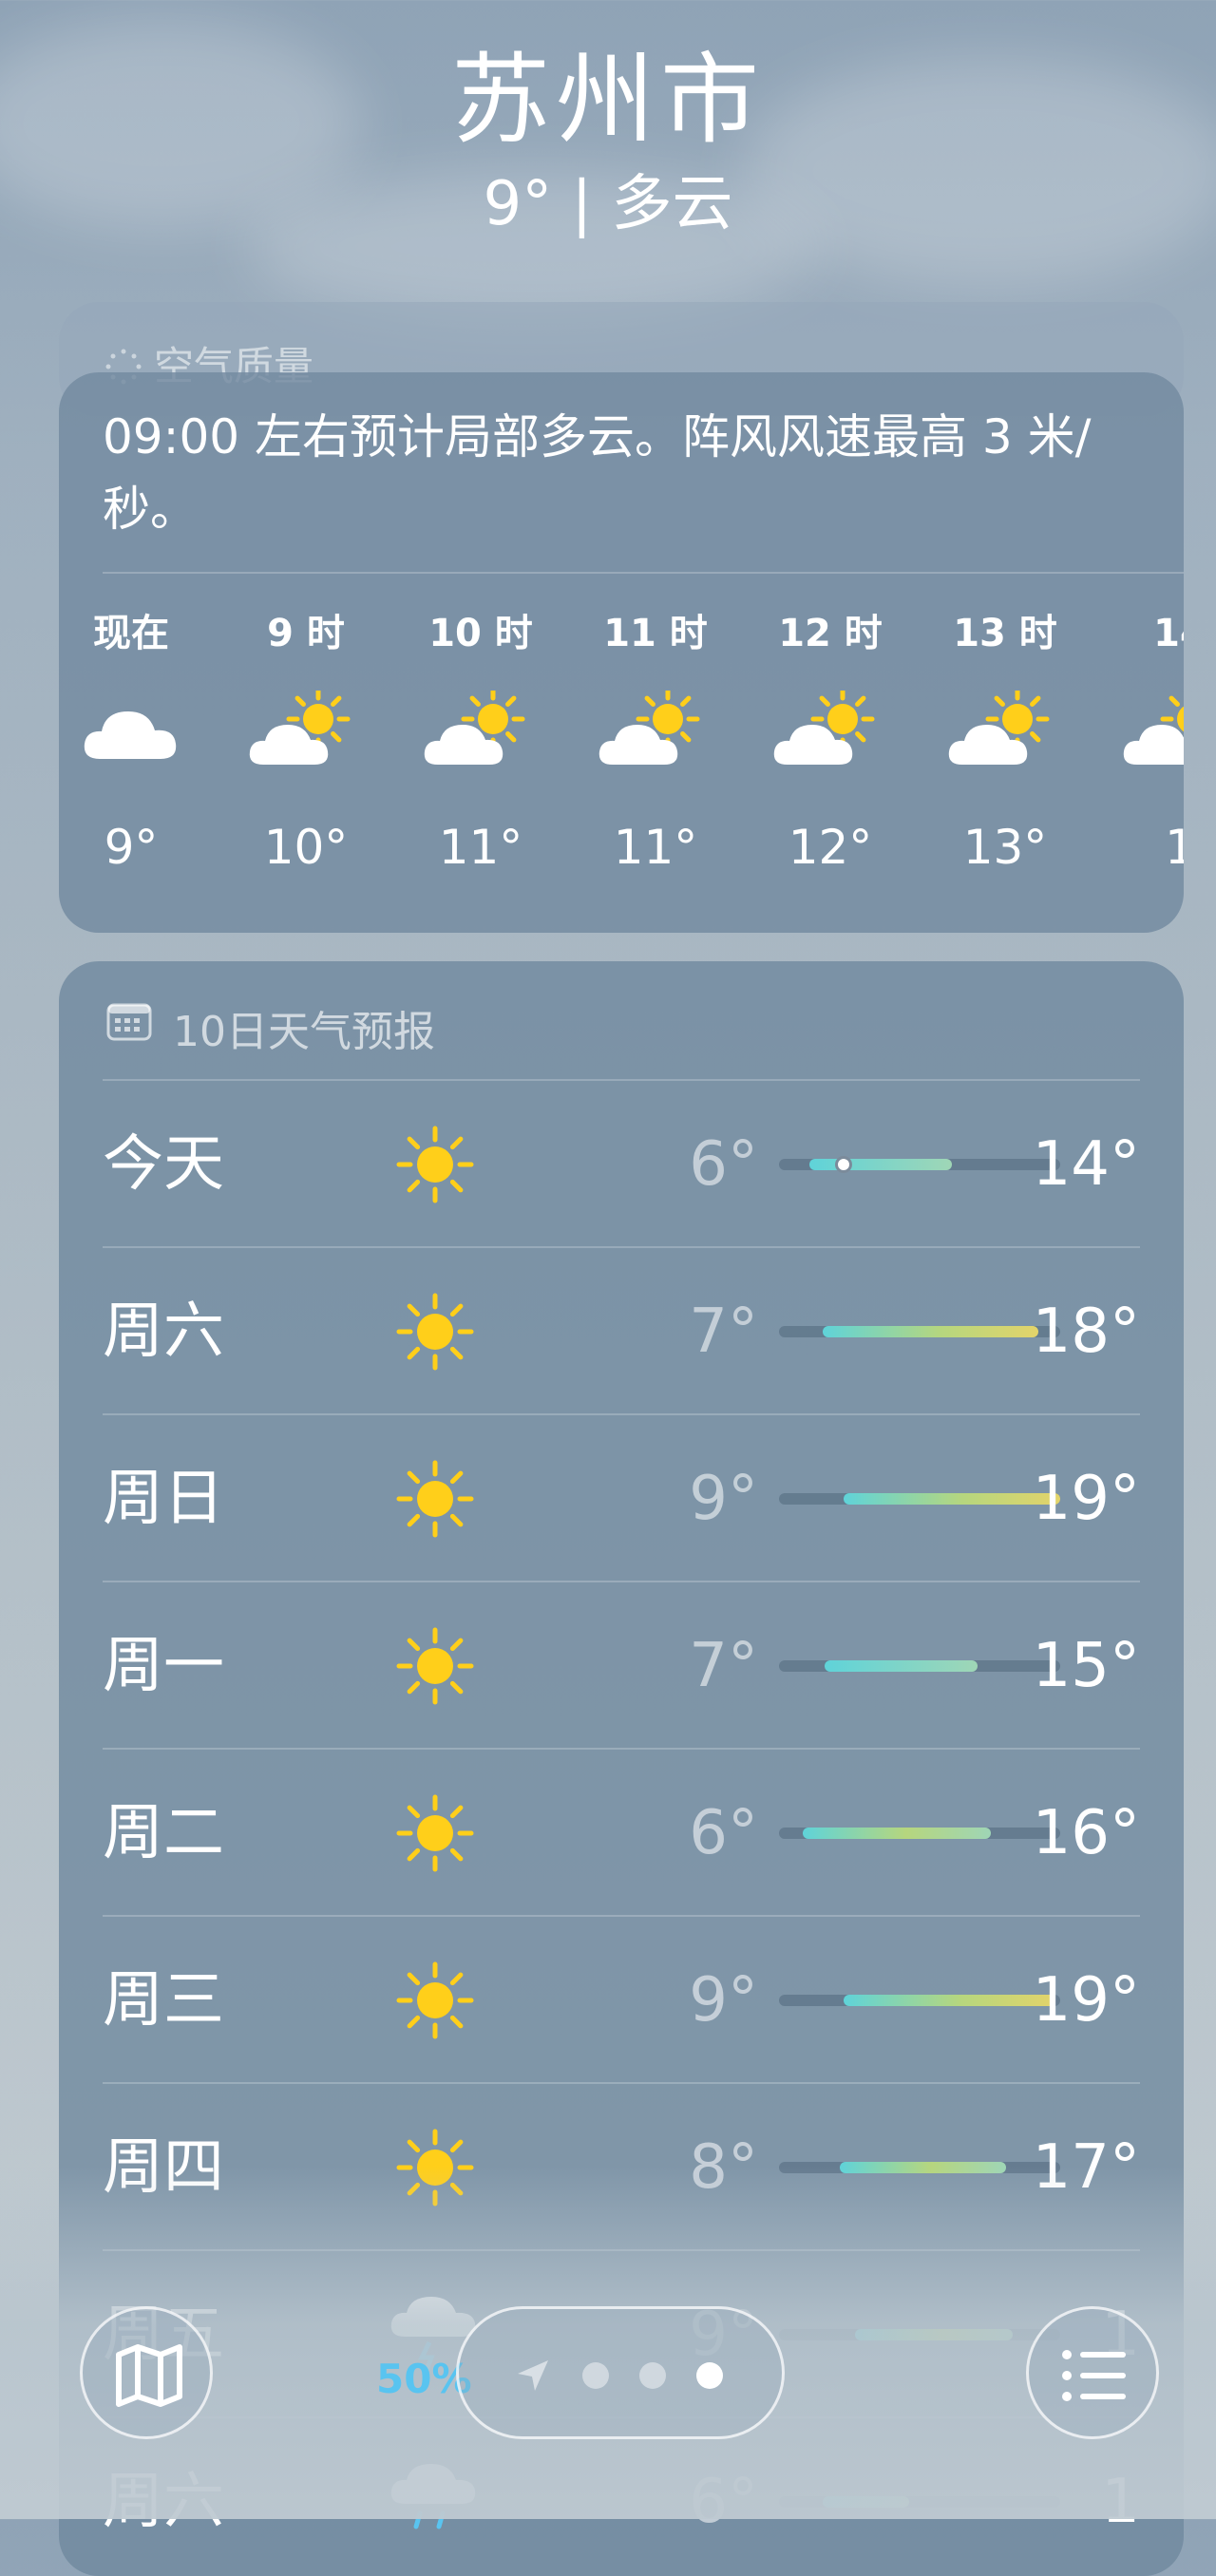  I want to click on day-row: 周一 7° 15°, so click(621, 1665).